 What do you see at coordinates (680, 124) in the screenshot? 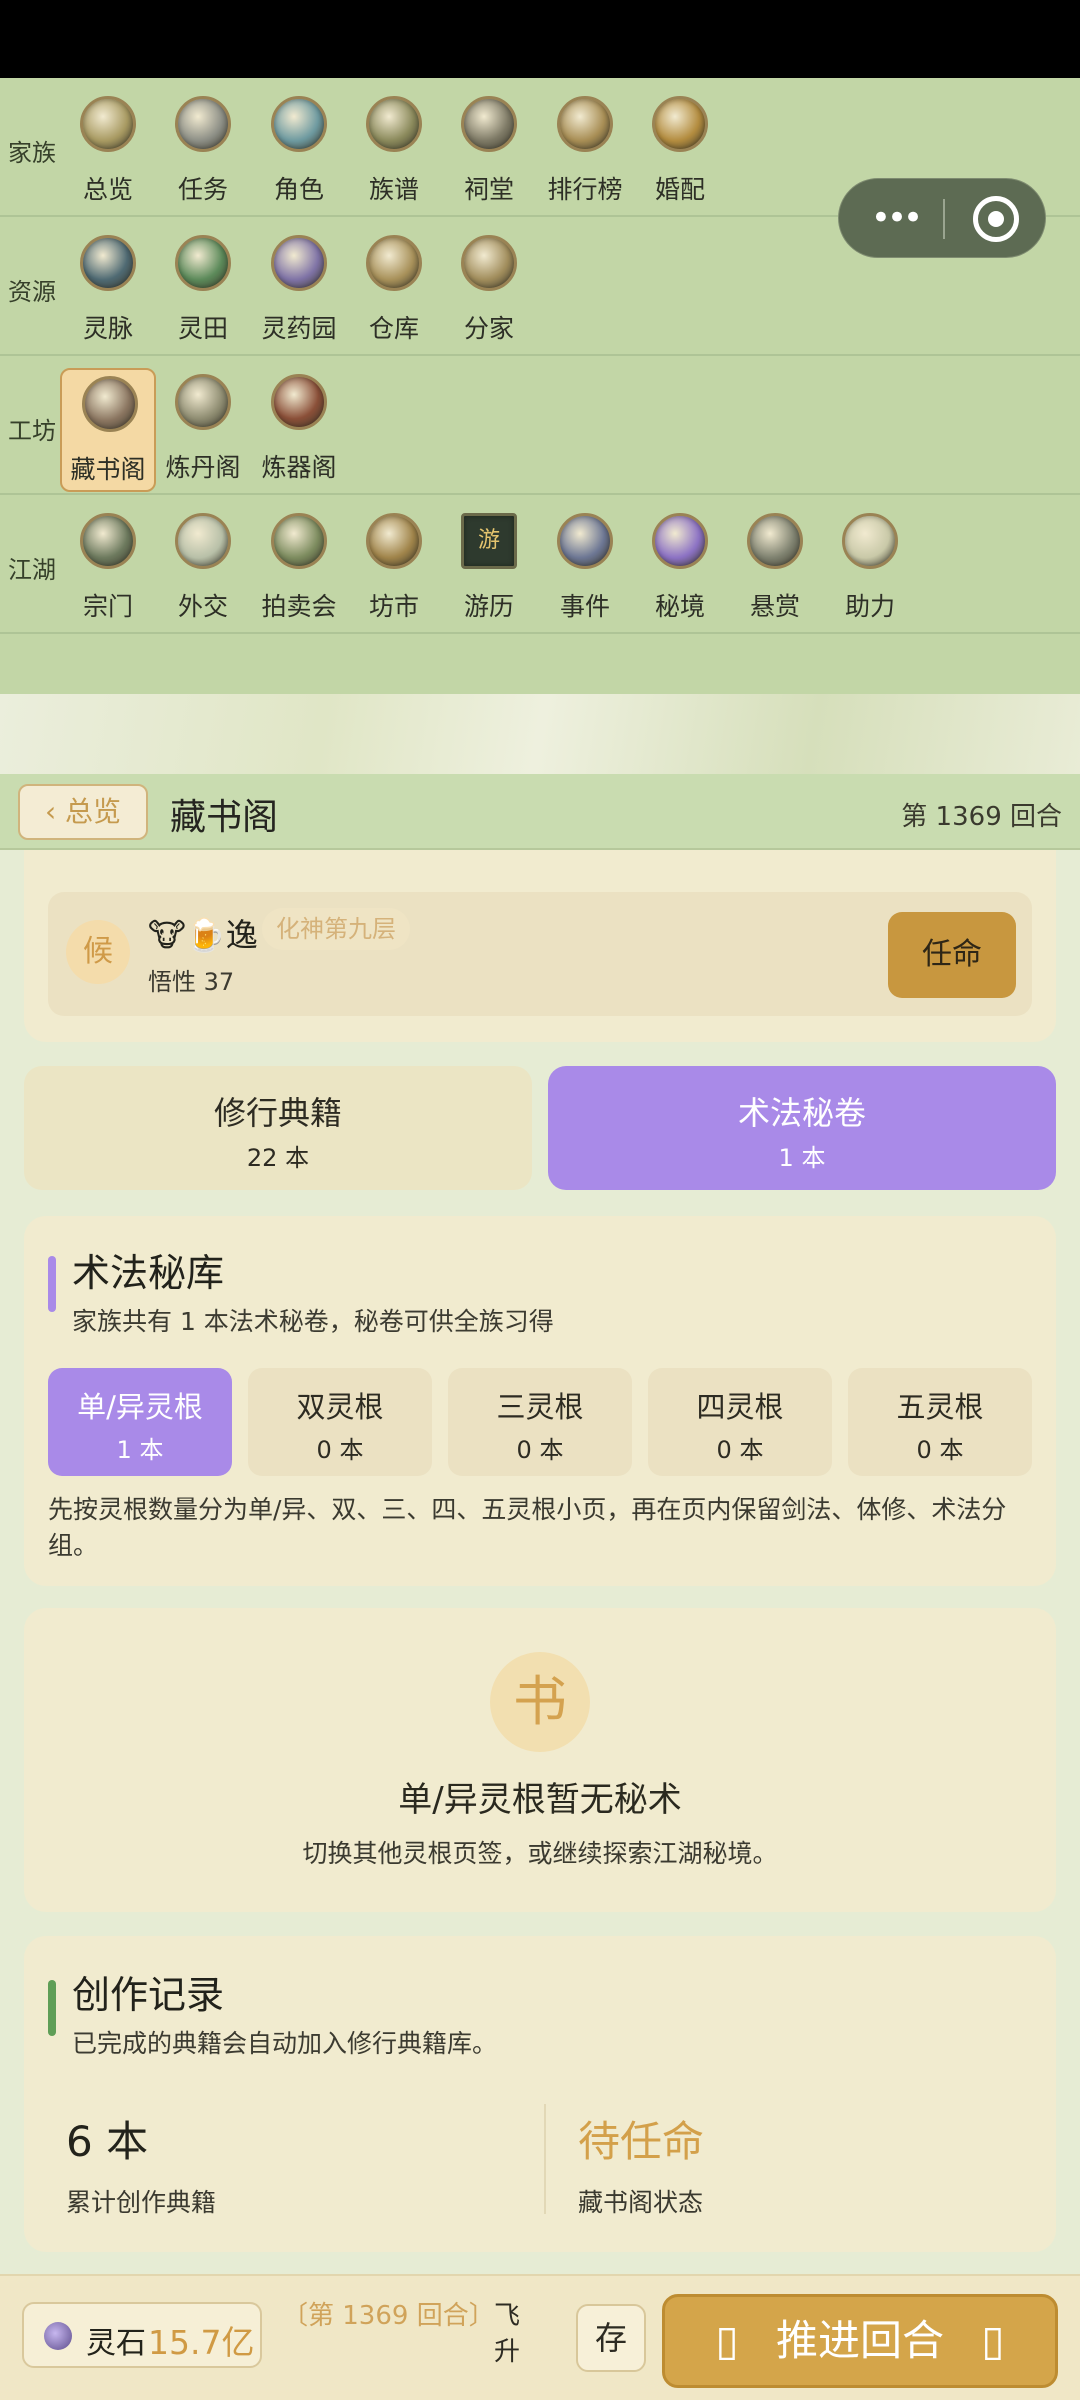
I see `marriage-icon` at bounding box center [680, 124].